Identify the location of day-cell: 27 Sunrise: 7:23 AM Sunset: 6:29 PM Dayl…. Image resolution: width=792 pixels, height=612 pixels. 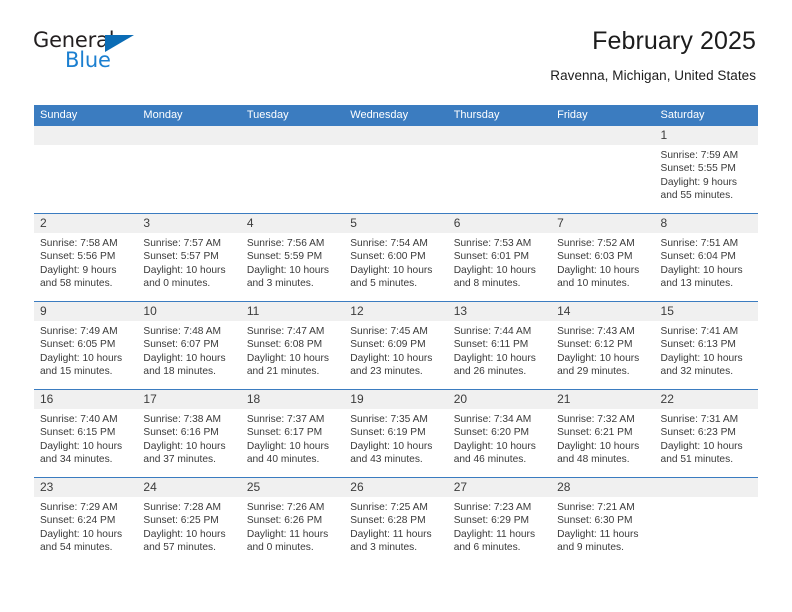
(499, 521).